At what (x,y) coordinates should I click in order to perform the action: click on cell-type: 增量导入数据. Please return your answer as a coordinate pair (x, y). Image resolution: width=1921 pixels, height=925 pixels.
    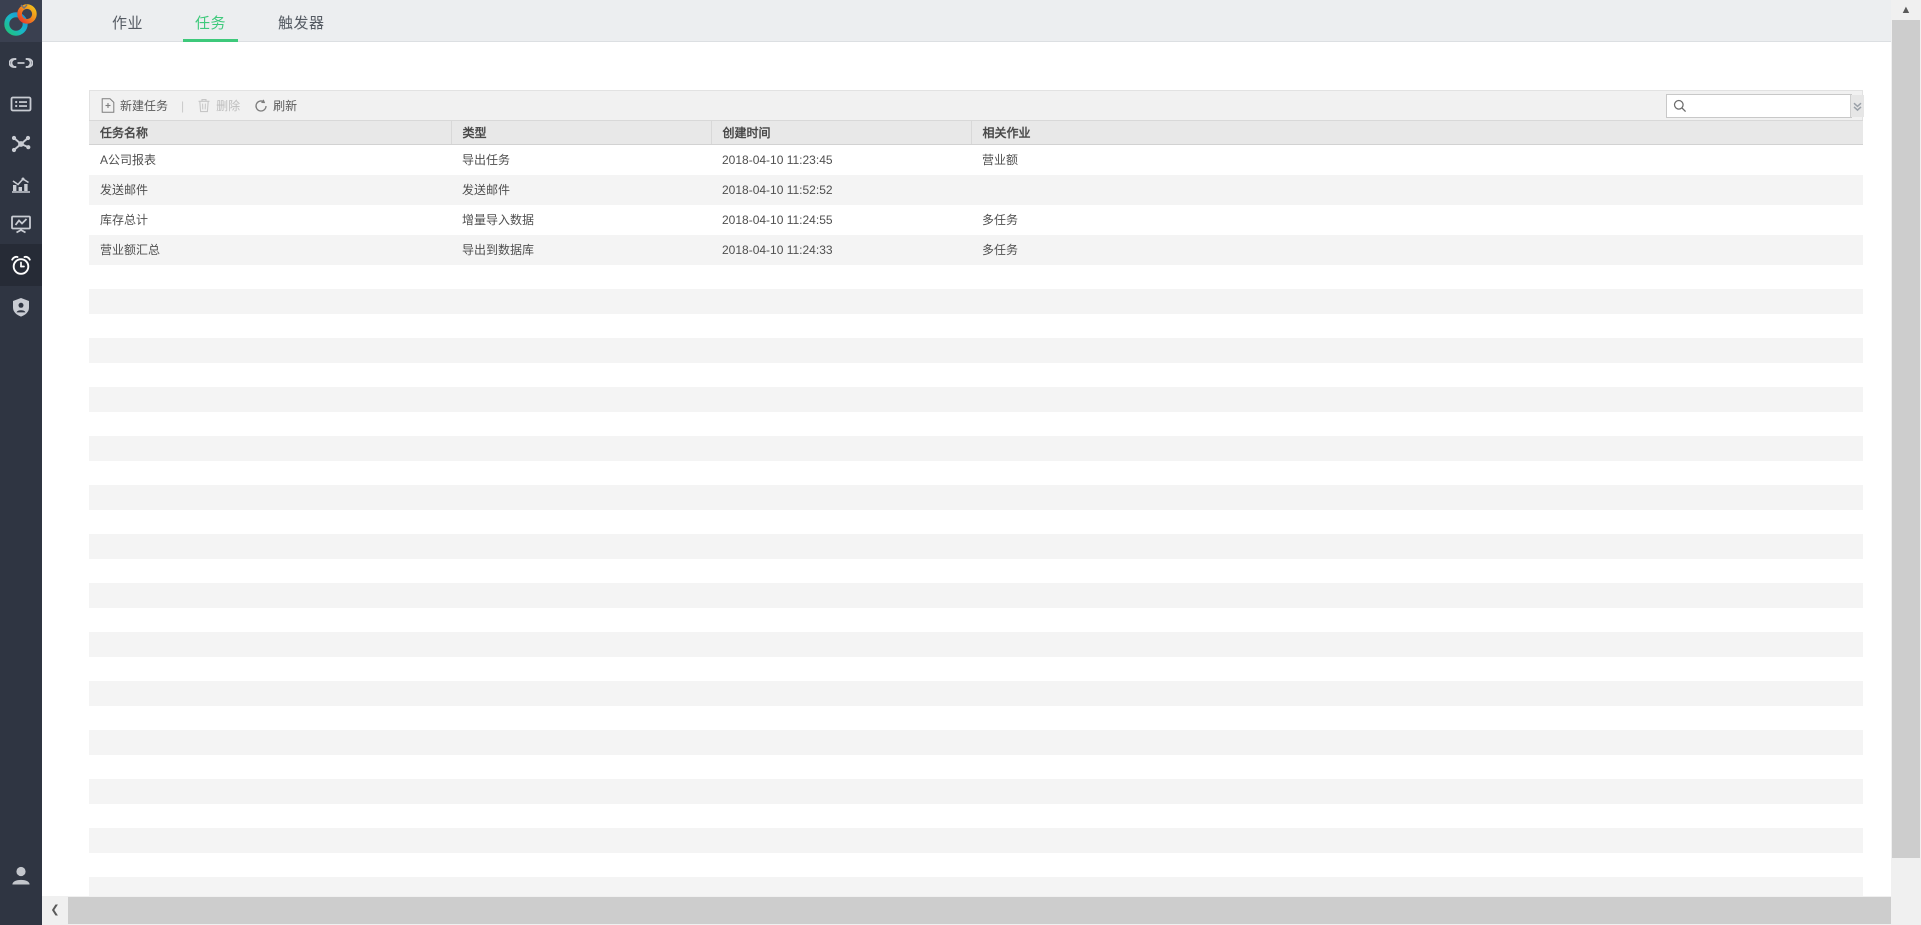
    Looking at the image, I should click on (498, 220).